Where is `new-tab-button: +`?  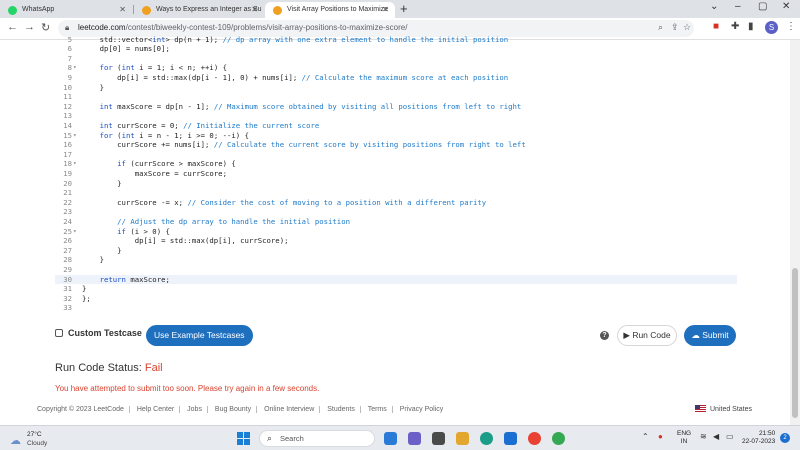 new-tab-button: + is located at coordinates (404, 8).